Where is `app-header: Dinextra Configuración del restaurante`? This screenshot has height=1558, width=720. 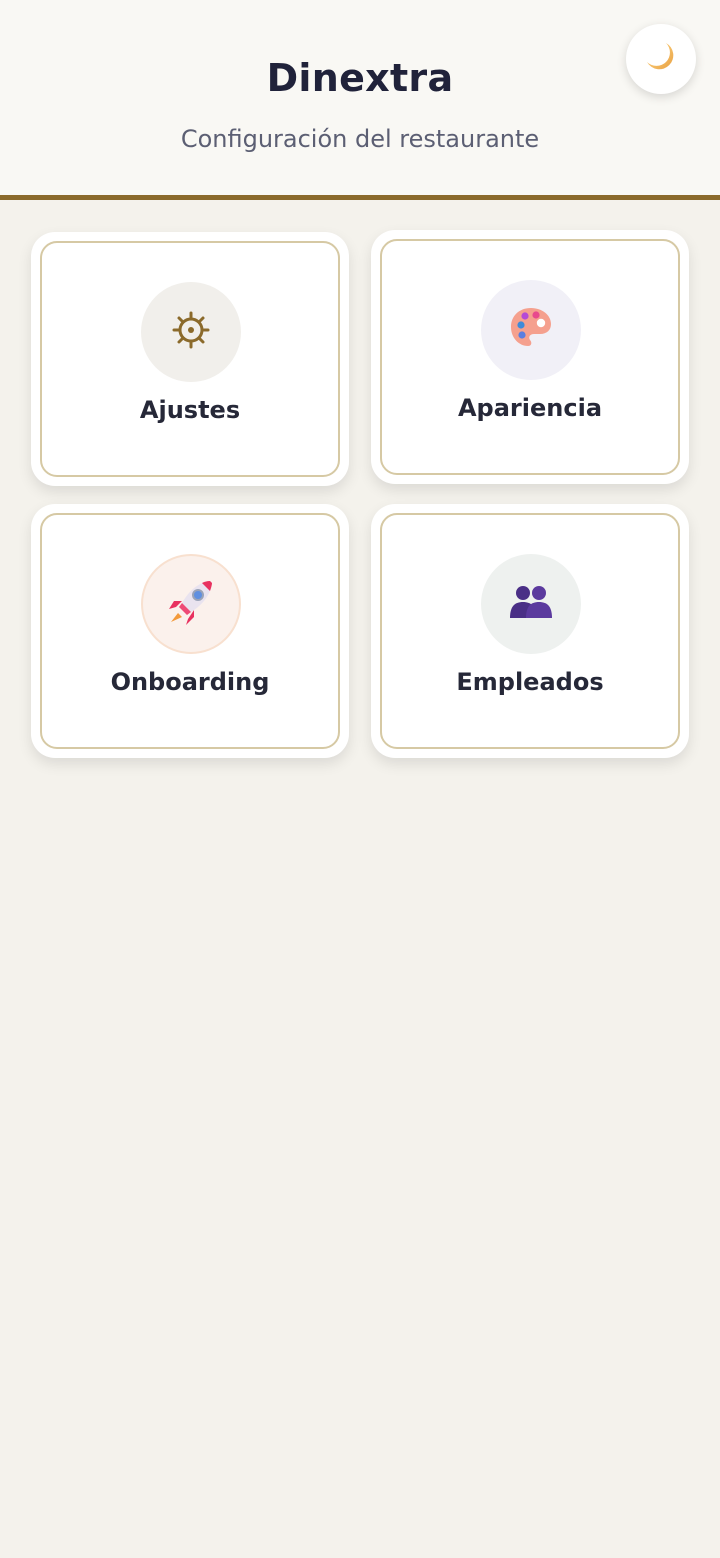
app-header: Dinextra Configuración del restaurante is located at coordinates (360, 98).